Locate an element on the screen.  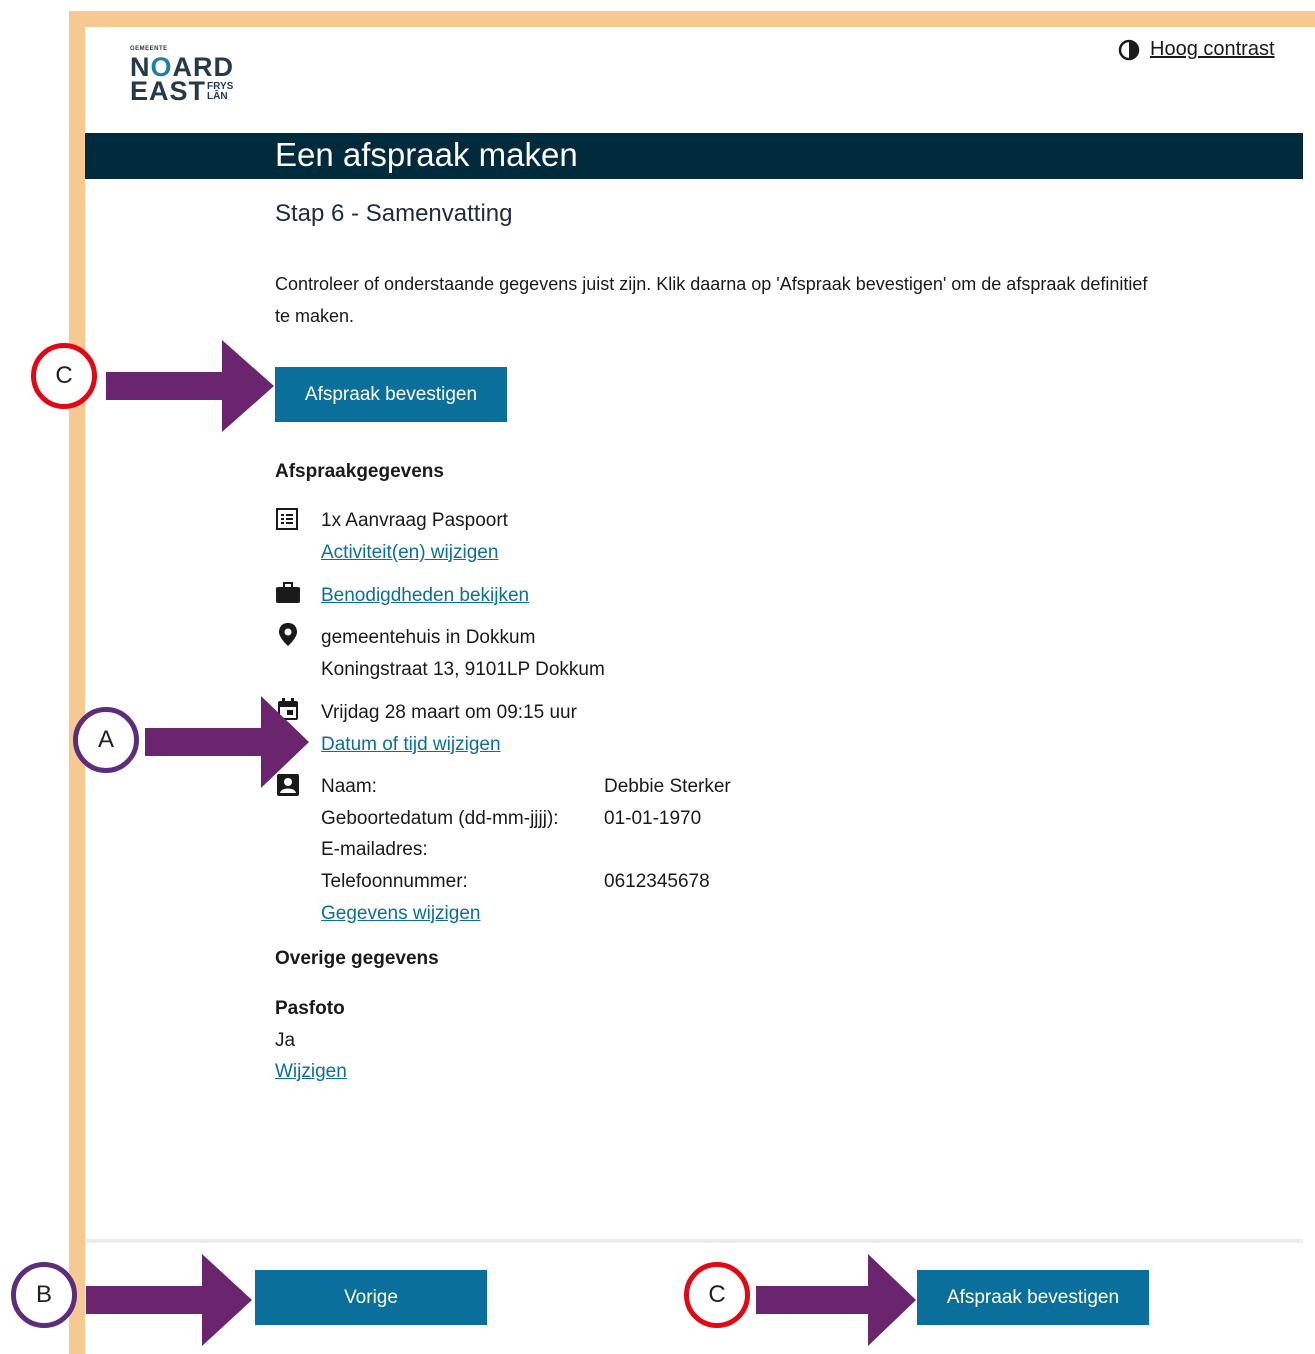
arrow-to-bottom-confirm is located at coordinates (836, 1300).